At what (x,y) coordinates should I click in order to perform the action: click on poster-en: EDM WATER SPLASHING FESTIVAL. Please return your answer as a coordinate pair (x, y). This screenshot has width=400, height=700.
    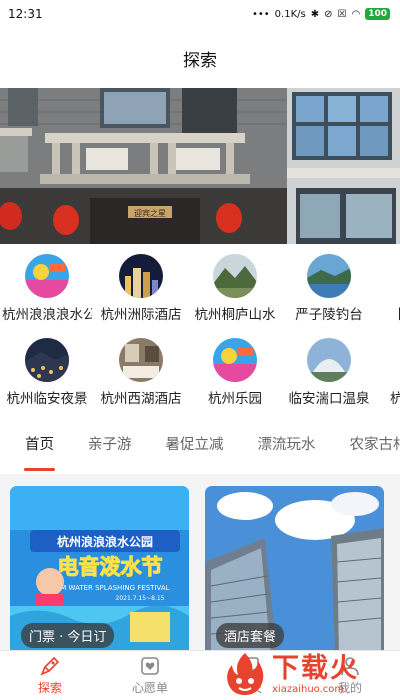
    Looking at the image, I should click on (109, 588).